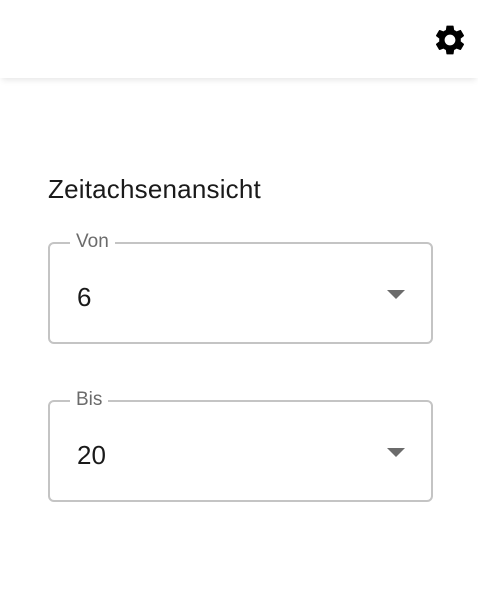 This screenshot has width=478, height=600. Describe the element at coordinates (91, 455) in the screenshot. I see `to-hour-value: 20` at that location.